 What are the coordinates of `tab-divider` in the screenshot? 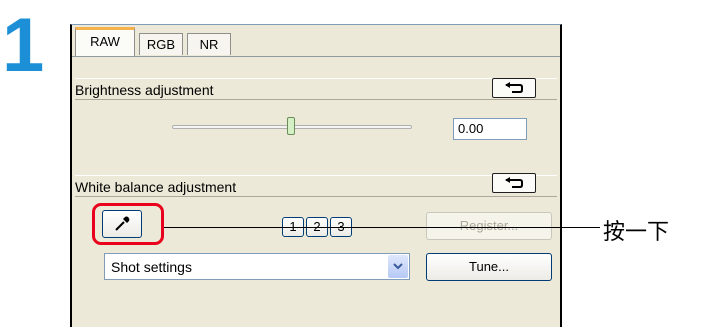 It's located at (316, 56).